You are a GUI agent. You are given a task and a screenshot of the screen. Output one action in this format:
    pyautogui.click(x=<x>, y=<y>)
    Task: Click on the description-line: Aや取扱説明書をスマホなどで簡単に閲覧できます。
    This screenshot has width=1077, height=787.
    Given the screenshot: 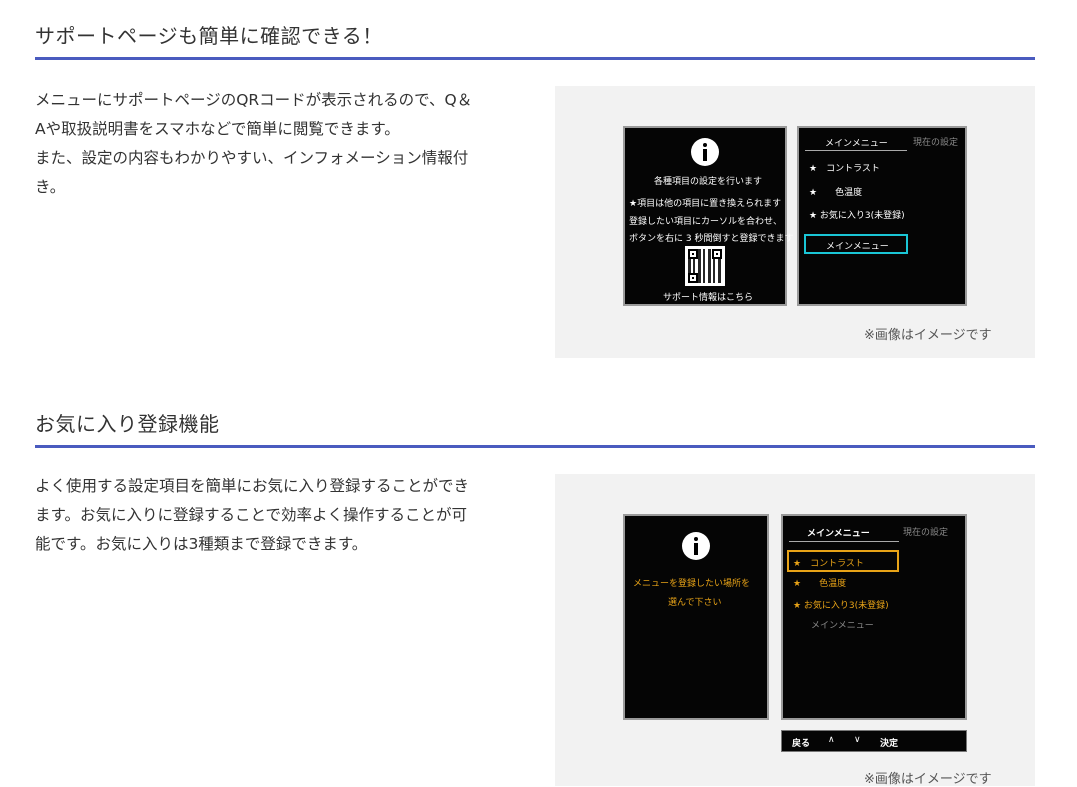 What is the action you would take?
    pyautogui.click(x=217, y=129)
    